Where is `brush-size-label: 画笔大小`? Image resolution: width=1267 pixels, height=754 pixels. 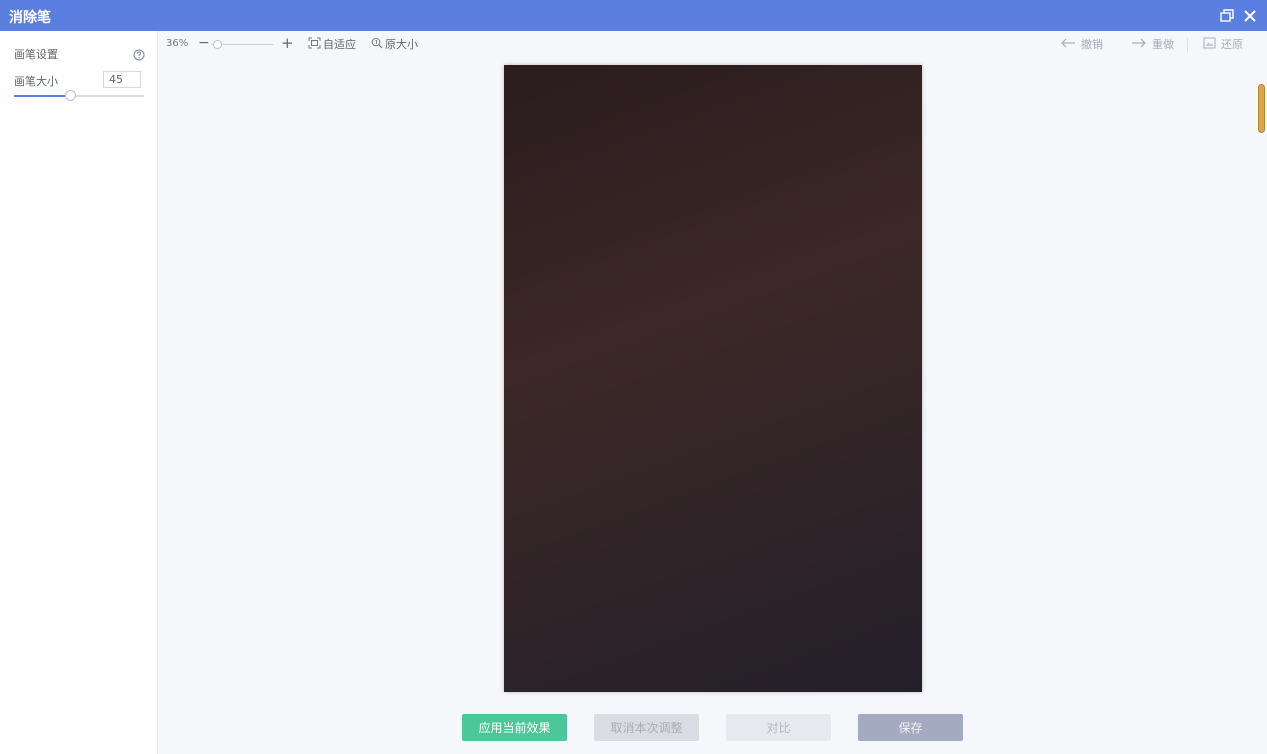
brush-size-label: 画笔大小 is located at coordinates (36, 81).